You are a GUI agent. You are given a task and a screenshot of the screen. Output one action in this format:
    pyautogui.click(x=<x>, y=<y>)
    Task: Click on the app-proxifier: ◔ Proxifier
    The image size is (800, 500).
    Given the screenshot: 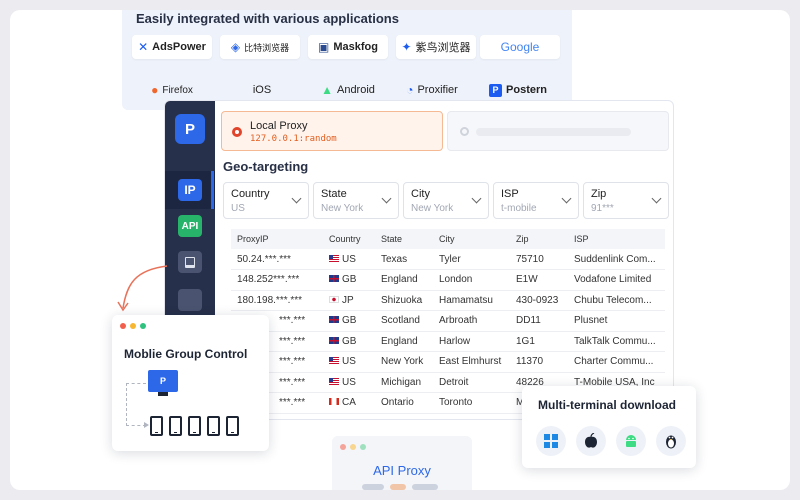 What is the action you would take?
    pyautogui.click(x=432, y=90)
    